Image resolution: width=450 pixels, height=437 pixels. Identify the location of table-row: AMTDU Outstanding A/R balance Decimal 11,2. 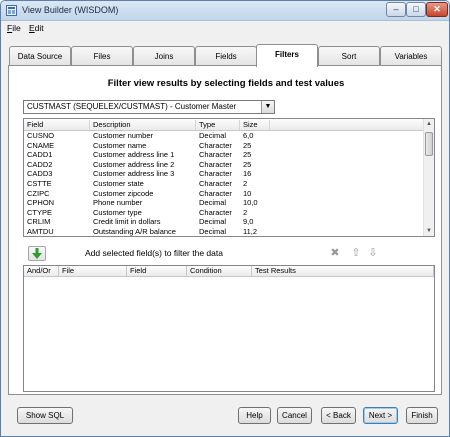
(224, 231).